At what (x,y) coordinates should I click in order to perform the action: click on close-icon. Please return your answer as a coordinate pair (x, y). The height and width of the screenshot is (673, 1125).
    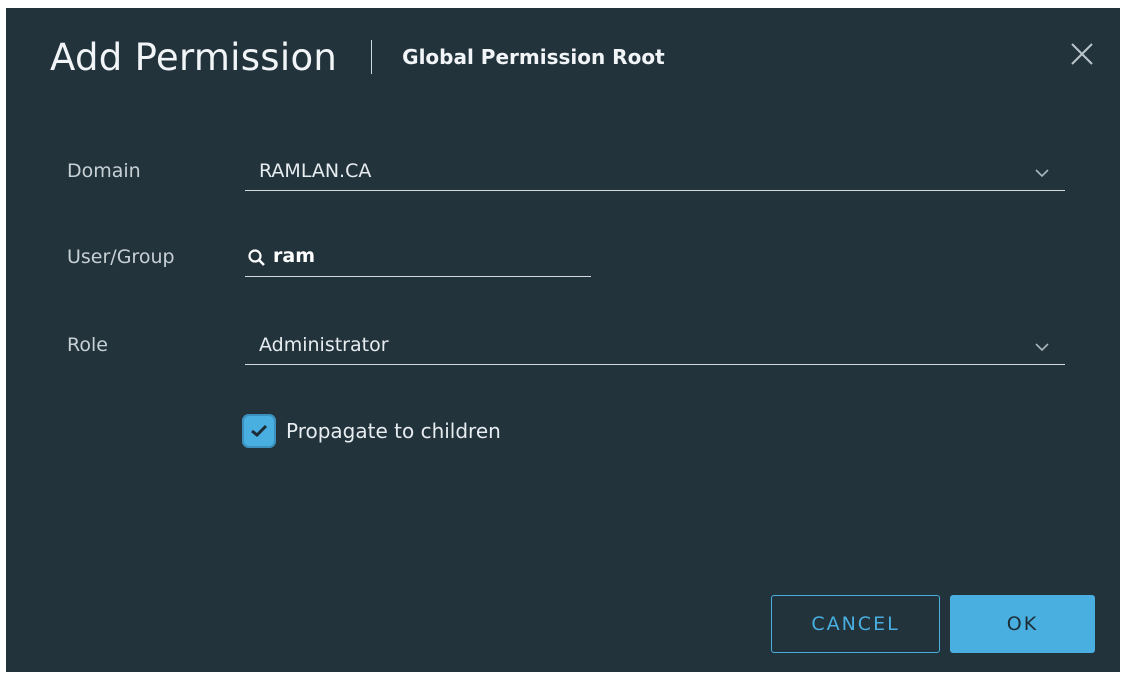
    Looking at the image, I should click on (1082, 54).